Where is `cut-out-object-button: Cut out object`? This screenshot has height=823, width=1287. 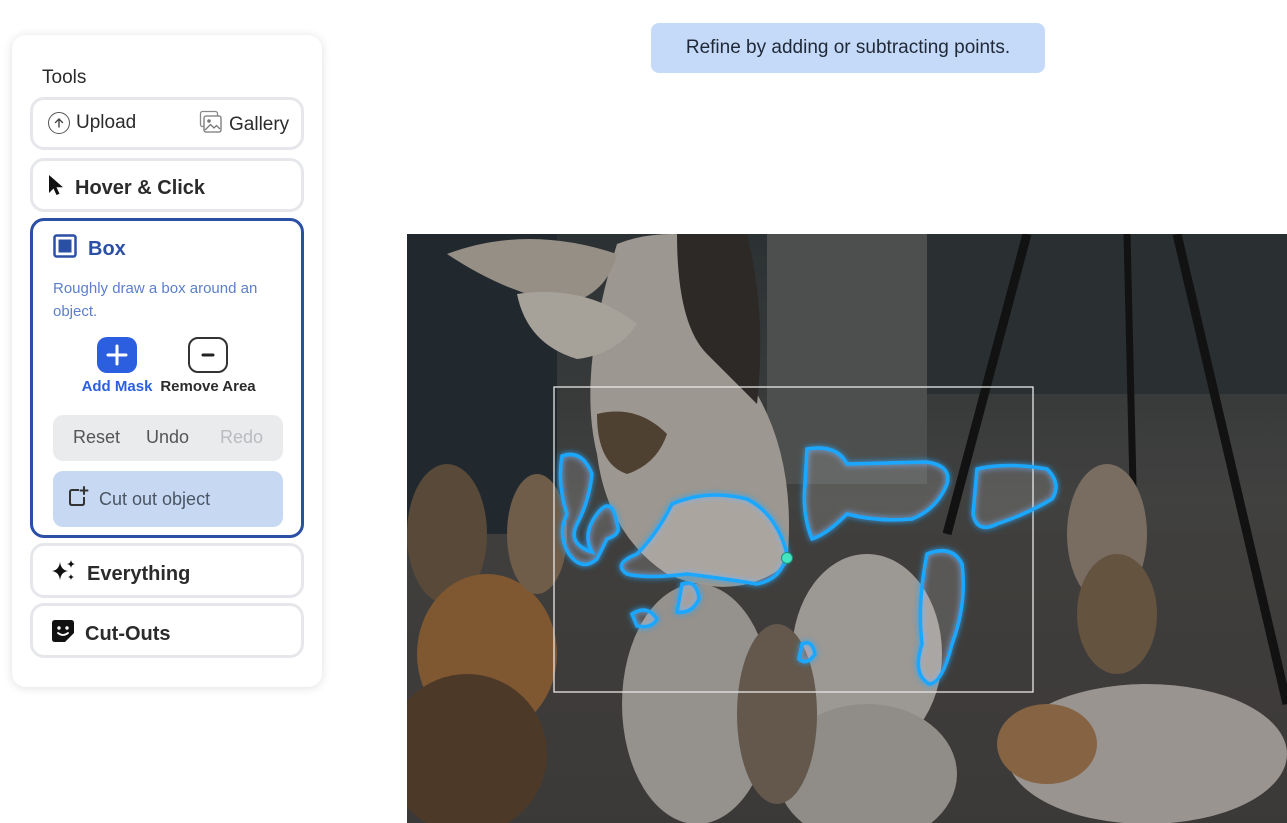 cut-out-object-button: Cut out object is located at coordinates (168, 499).